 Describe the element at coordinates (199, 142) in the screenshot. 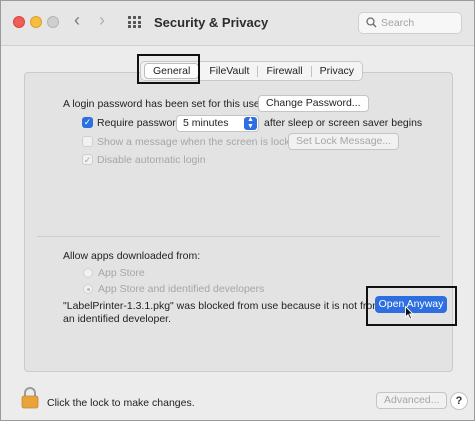

I see `show-message-label: Show a message when the screen is locked` at that location.